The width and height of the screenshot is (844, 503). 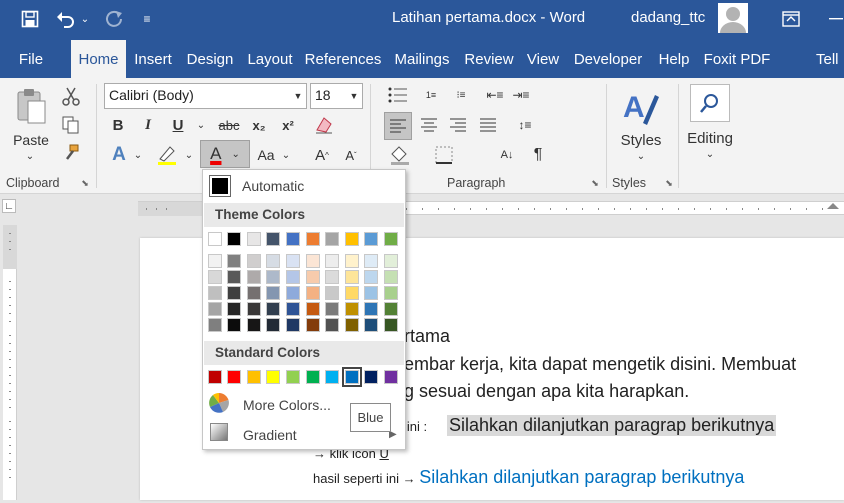 I want to click on font-color-button: A ⌄, so click(x=225, y=154).